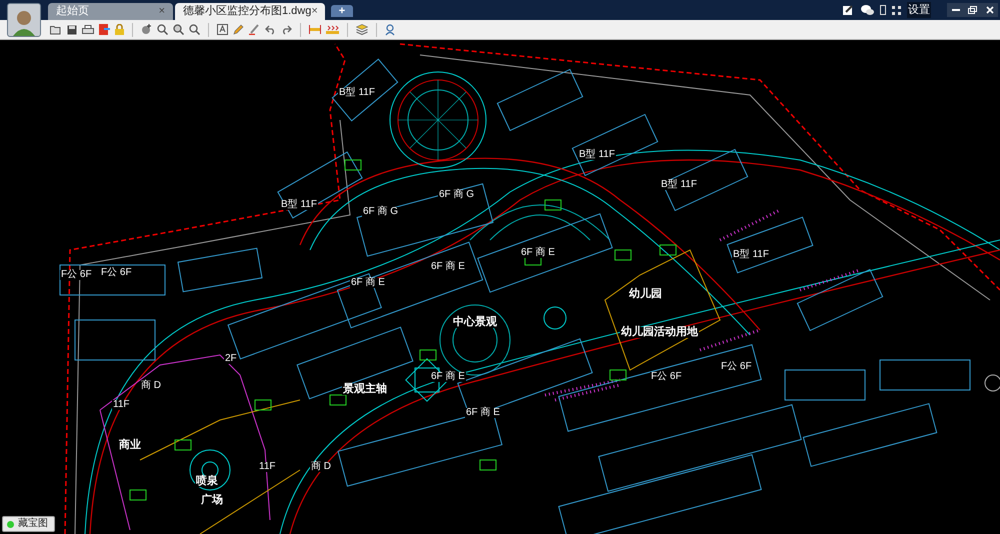 Image resolution: width=1000 pixels, height=534 pixels. Describe the element at coordinates (56, 29) in the screenshot. I see `open-folder-icon` at that location.